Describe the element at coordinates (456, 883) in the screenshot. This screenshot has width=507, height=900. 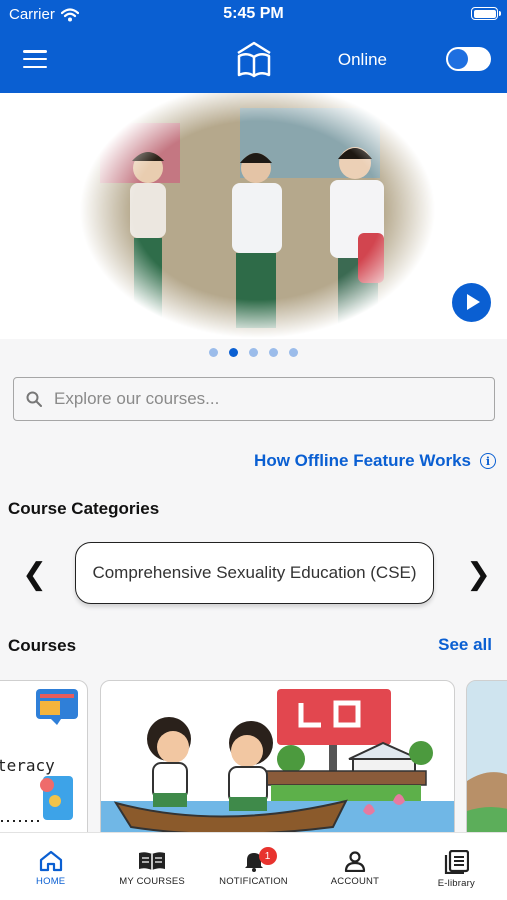
I see `nav-e-library-label: E-library` at that location.